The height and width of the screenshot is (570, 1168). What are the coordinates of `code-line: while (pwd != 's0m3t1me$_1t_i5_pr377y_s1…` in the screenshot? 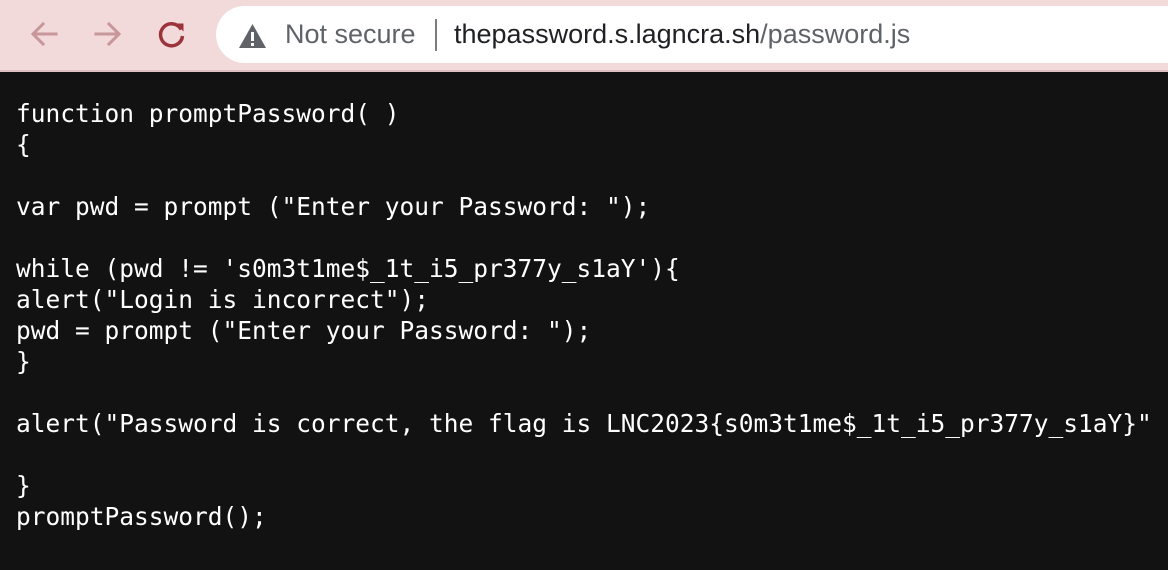 It's located at (348, 268).